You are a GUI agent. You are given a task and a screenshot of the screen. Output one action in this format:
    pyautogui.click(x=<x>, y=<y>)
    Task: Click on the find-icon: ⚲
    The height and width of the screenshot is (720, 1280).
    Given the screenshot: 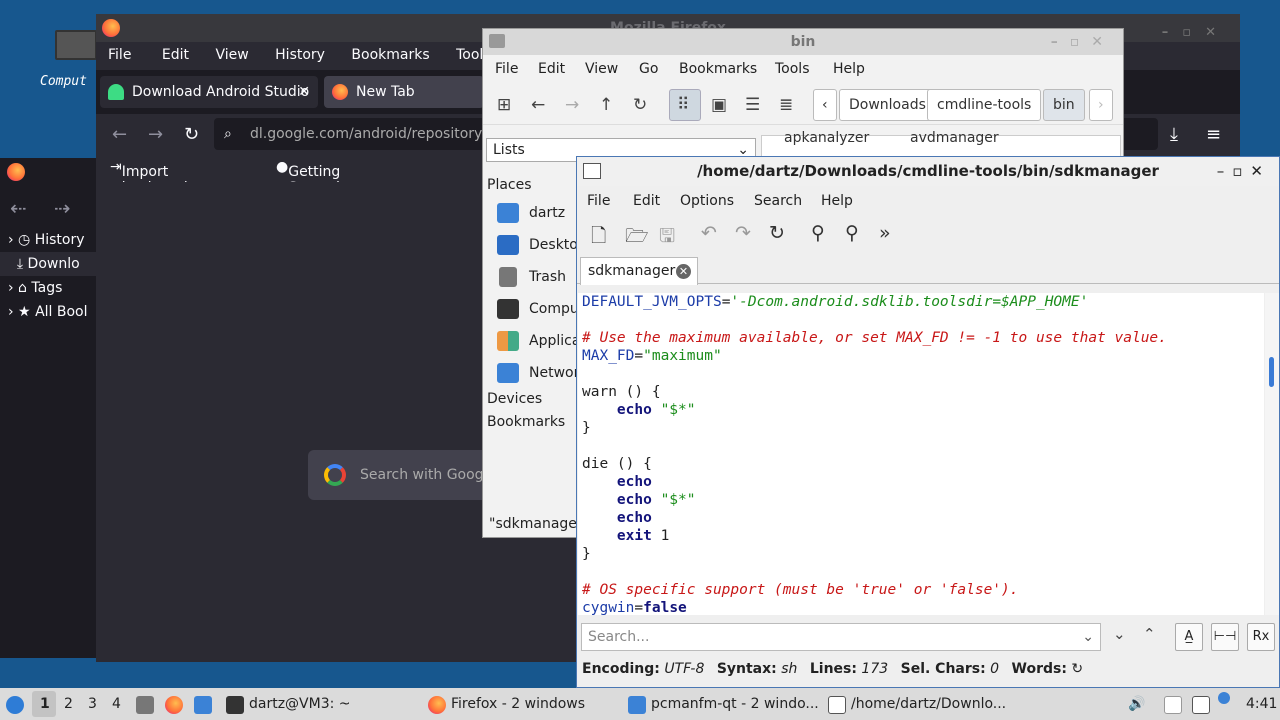 What is the action you would take?
    pyautogui.click(x=818, y=233)
    